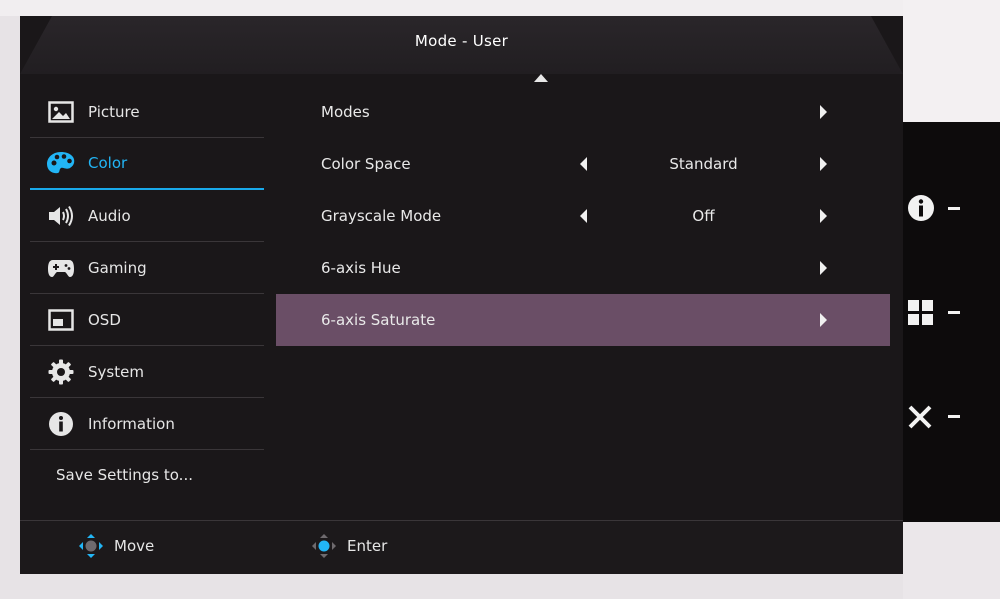 The height and width of the screenshot is (599, 1000). What do you see at coordinates (703, 164) in the screenshot?
I see `setting-value: Standard` at bounding box center [703, 164].